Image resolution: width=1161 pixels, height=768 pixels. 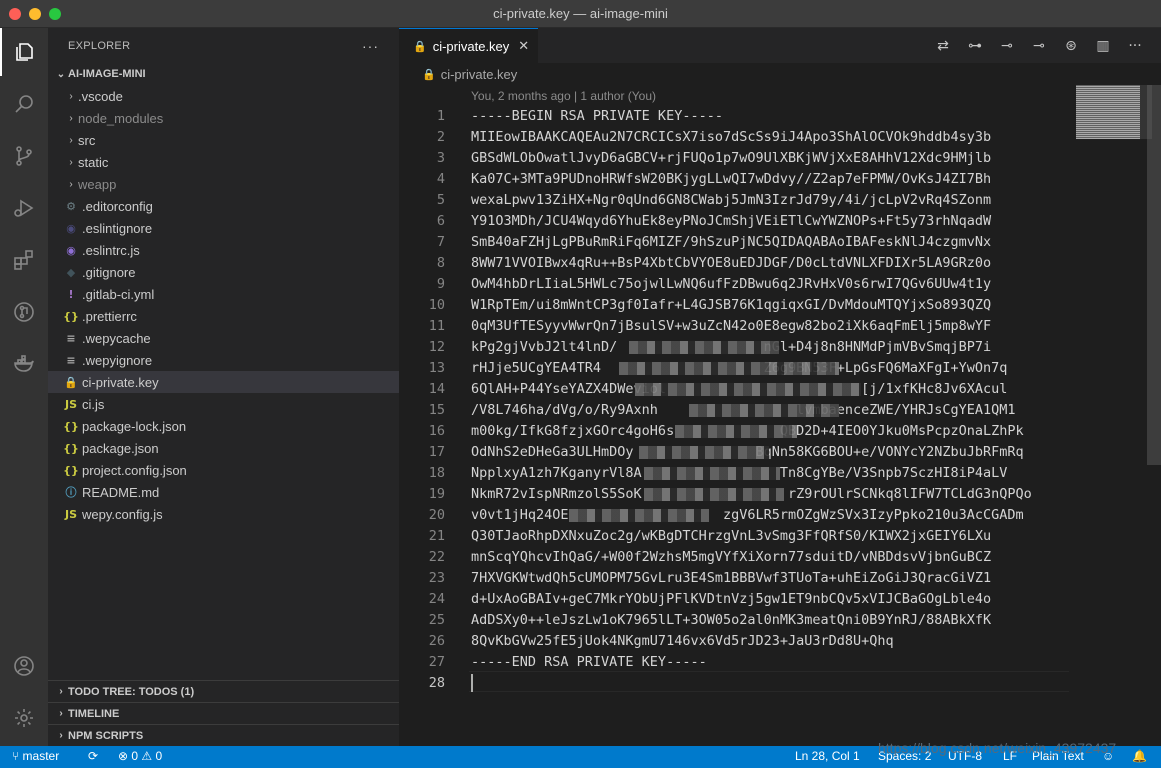 What do you see at coordinates (997, 748) in the screenshot?
I see `watermark: https://blog.csdn.net/weixin_43972437` at bounding box center [997, 748].